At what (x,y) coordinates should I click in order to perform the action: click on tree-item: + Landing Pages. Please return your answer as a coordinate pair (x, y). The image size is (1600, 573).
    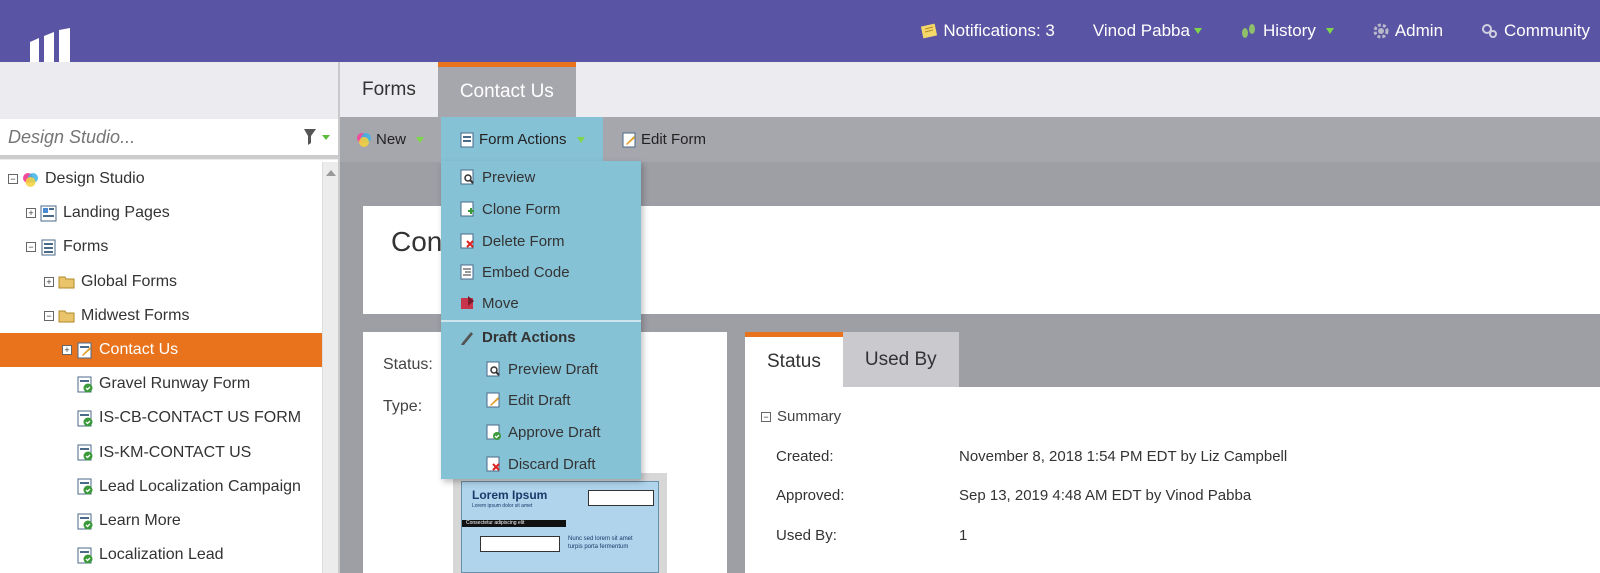
    Looking at the image, I should click on (161, 213).